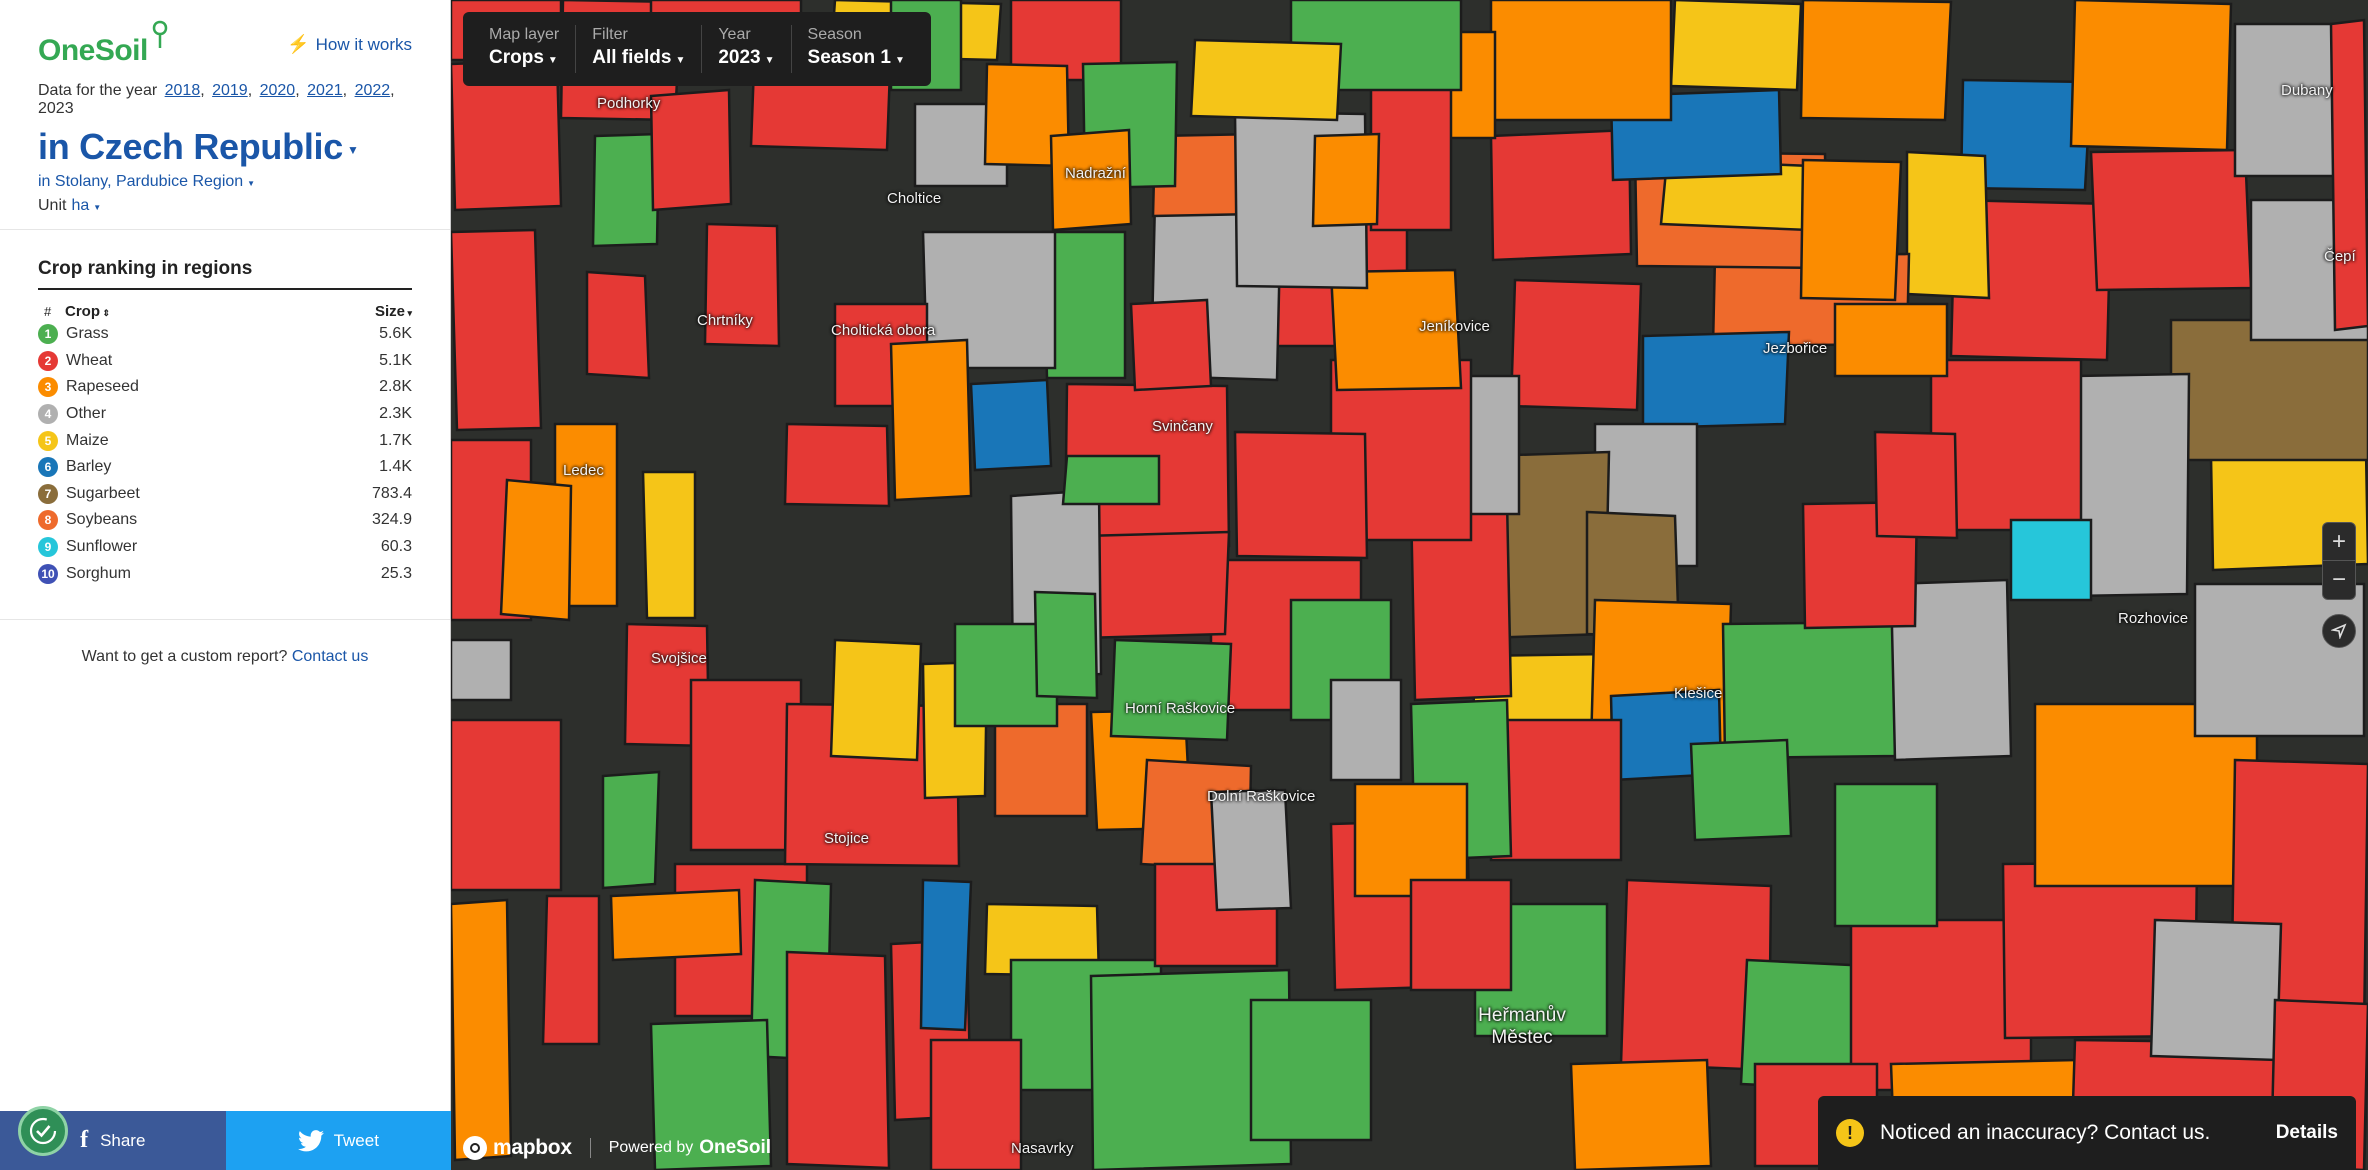 The width and height of the screenshot is (2368, 1170). What do you see at coordinates (349, 37) in the screenshot?
I see `how-it-works-link: ⚡ How it works` at bounding box center [349, 37].